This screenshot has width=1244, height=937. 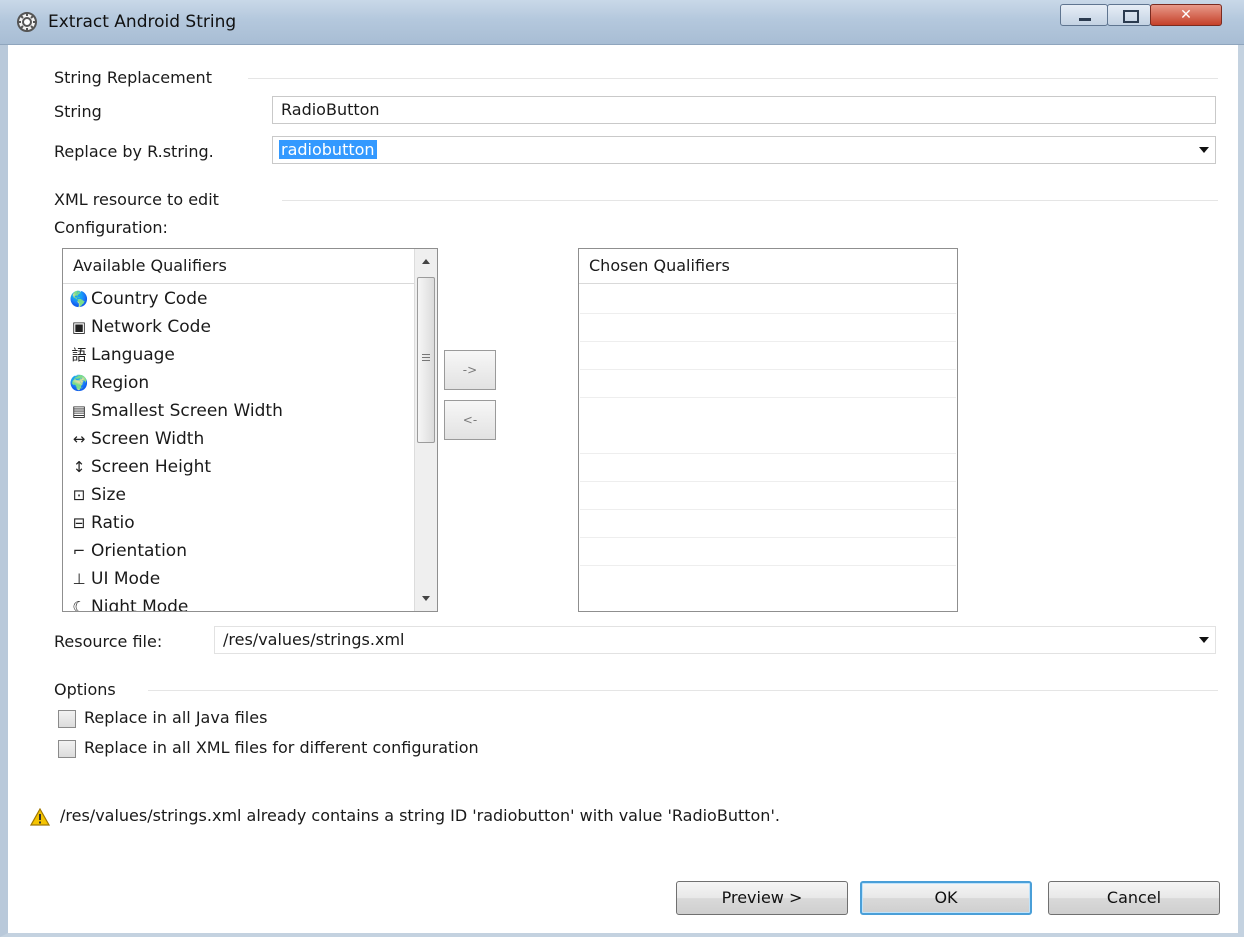 What do you see at coordinates (78, 111) in the screenshot?
I see `string-label: String` at bounding box center [78, 111].